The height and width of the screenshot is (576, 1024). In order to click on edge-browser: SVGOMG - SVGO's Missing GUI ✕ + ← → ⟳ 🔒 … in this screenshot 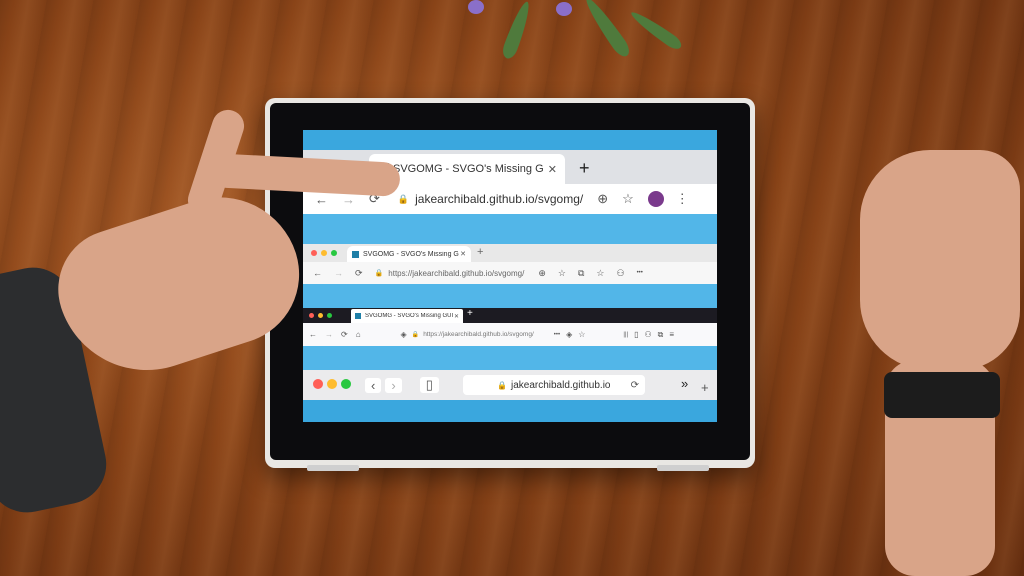, I will do `click(510, 264)`.